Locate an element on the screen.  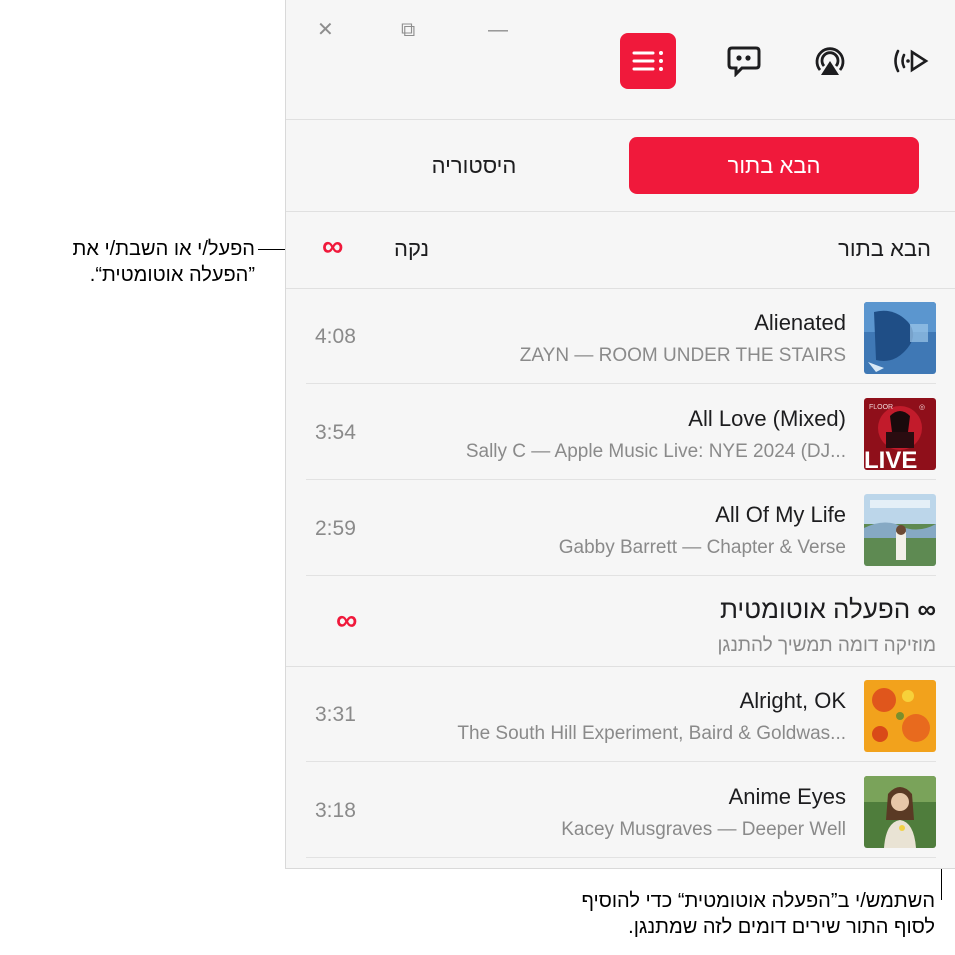
minimize-icon: — is located at coordinates (498, 30).